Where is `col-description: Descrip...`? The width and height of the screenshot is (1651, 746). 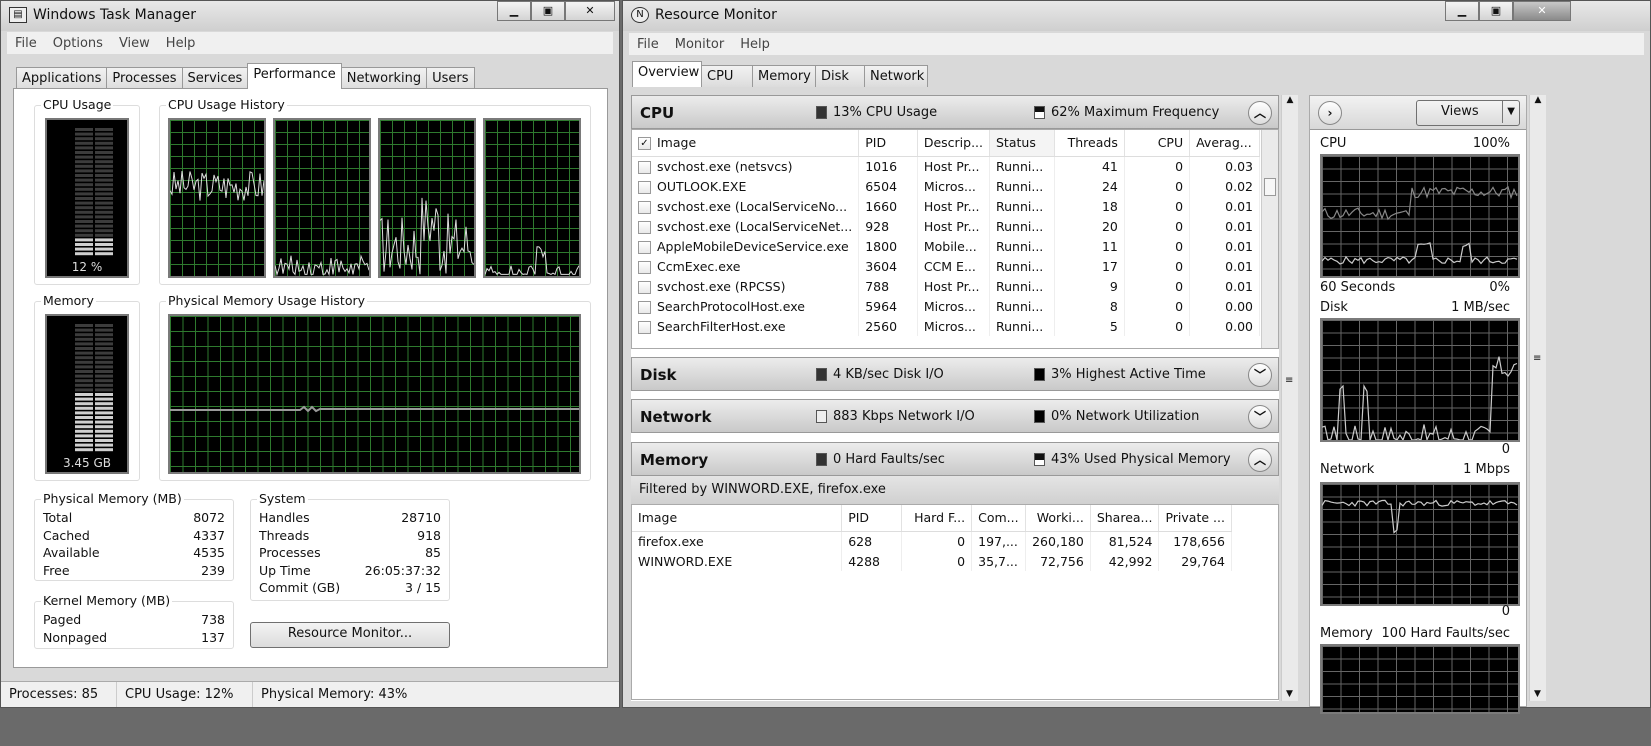 col-description: Descrip... is located at coordinates (954, 143).